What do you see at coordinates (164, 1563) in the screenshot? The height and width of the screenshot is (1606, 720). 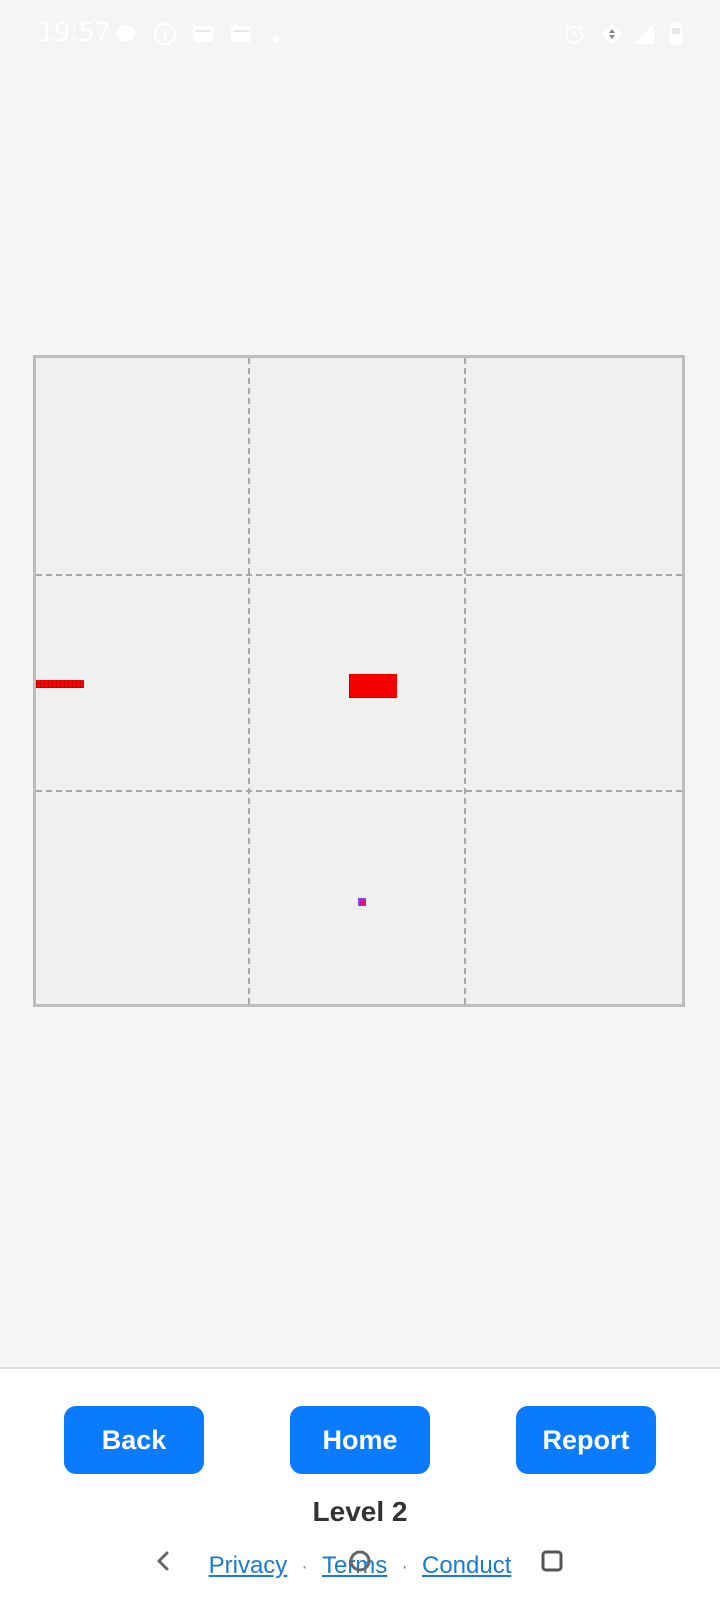 I see `back-nav-icon` at bounding box center [164, 1563].